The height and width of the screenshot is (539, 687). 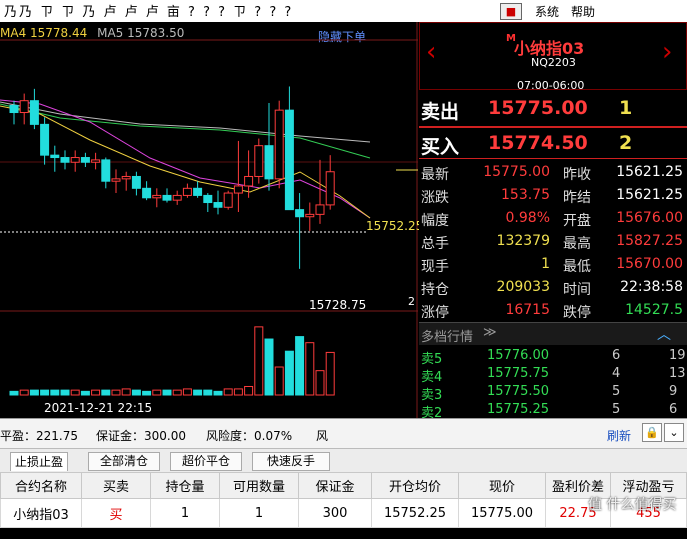 I want to click on watermark-logo: 值 什么值得买, so click(x=632, y=505).